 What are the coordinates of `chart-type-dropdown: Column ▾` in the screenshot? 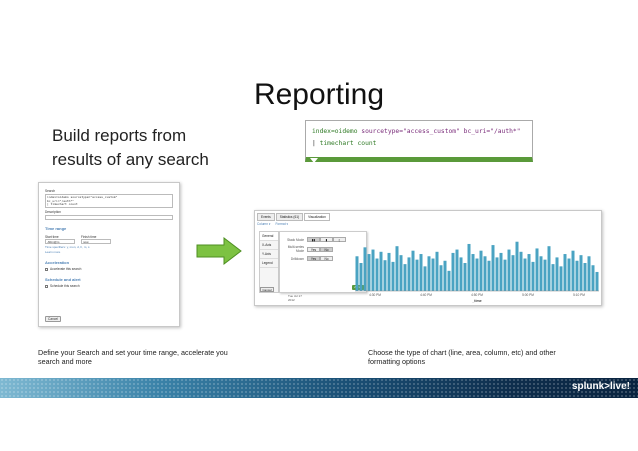 It's located at (263, 224).